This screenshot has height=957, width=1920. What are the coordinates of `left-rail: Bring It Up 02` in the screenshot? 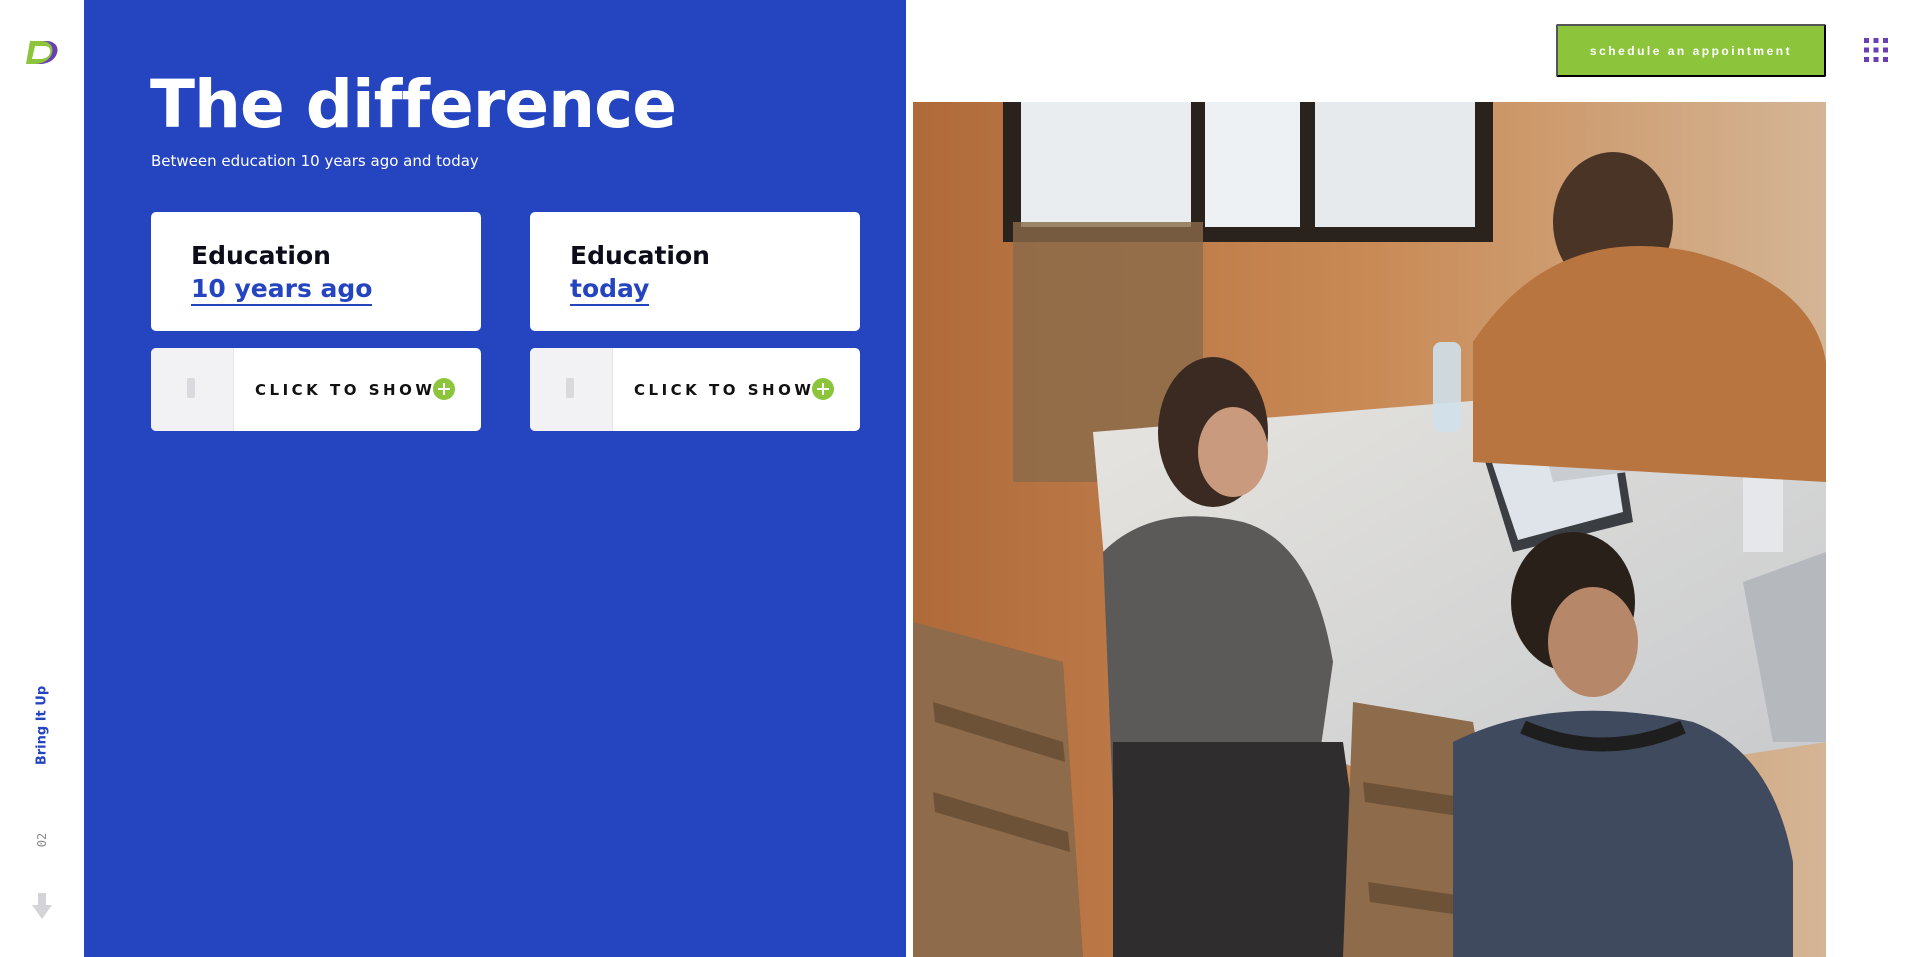 It's located at (42, 478).